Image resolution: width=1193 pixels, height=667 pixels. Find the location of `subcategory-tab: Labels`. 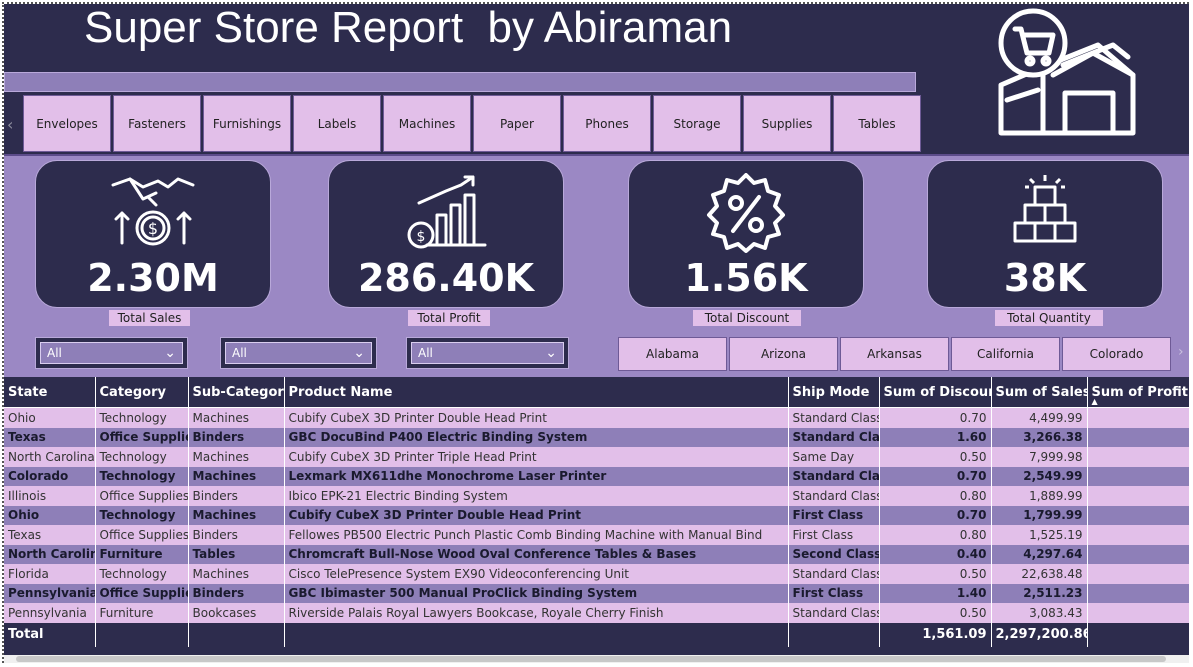

subcategory-tab: Labels is located at coordinates (337, 123).